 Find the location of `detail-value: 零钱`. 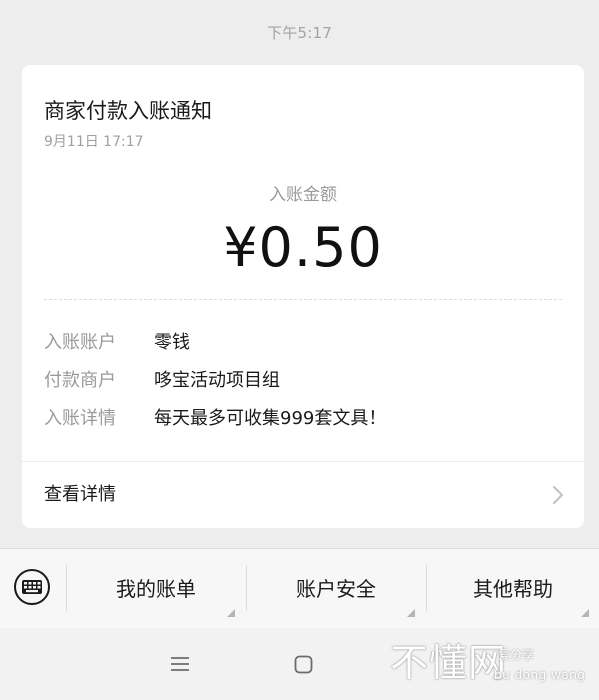

detail-value: 零钱 is located at coordinates (172, 342).